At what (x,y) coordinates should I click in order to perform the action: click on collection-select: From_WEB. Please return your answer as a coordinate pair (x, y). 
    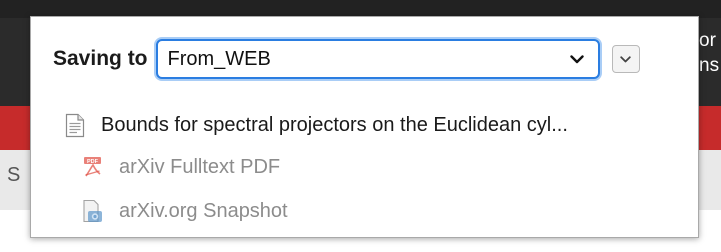
    Looking at the image, I should click on (377, 59).